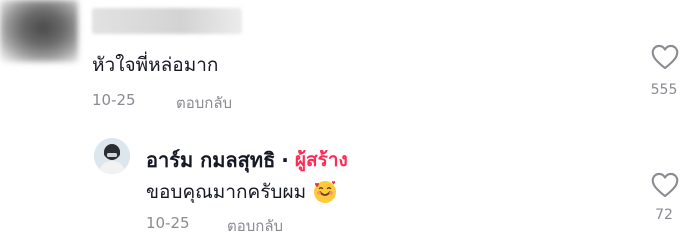  Describe the element at coordinates (664, 90) in the screenshot. I see `like-count: 555` at that location.